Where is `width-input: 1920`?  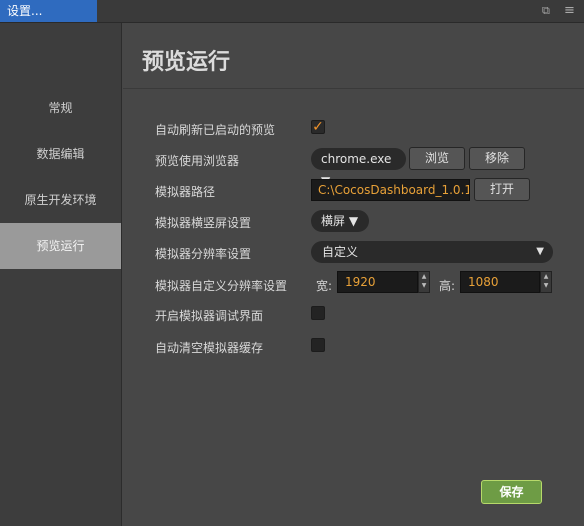 width-input: 1920 is located at coordinates (377, 282).